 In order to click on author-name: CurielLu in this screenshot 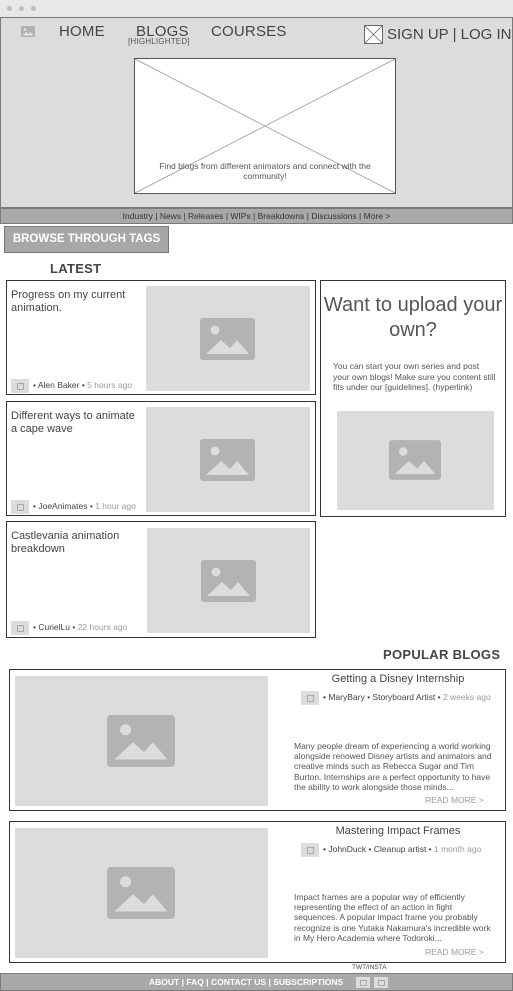, I will do `click(54, 627)`.